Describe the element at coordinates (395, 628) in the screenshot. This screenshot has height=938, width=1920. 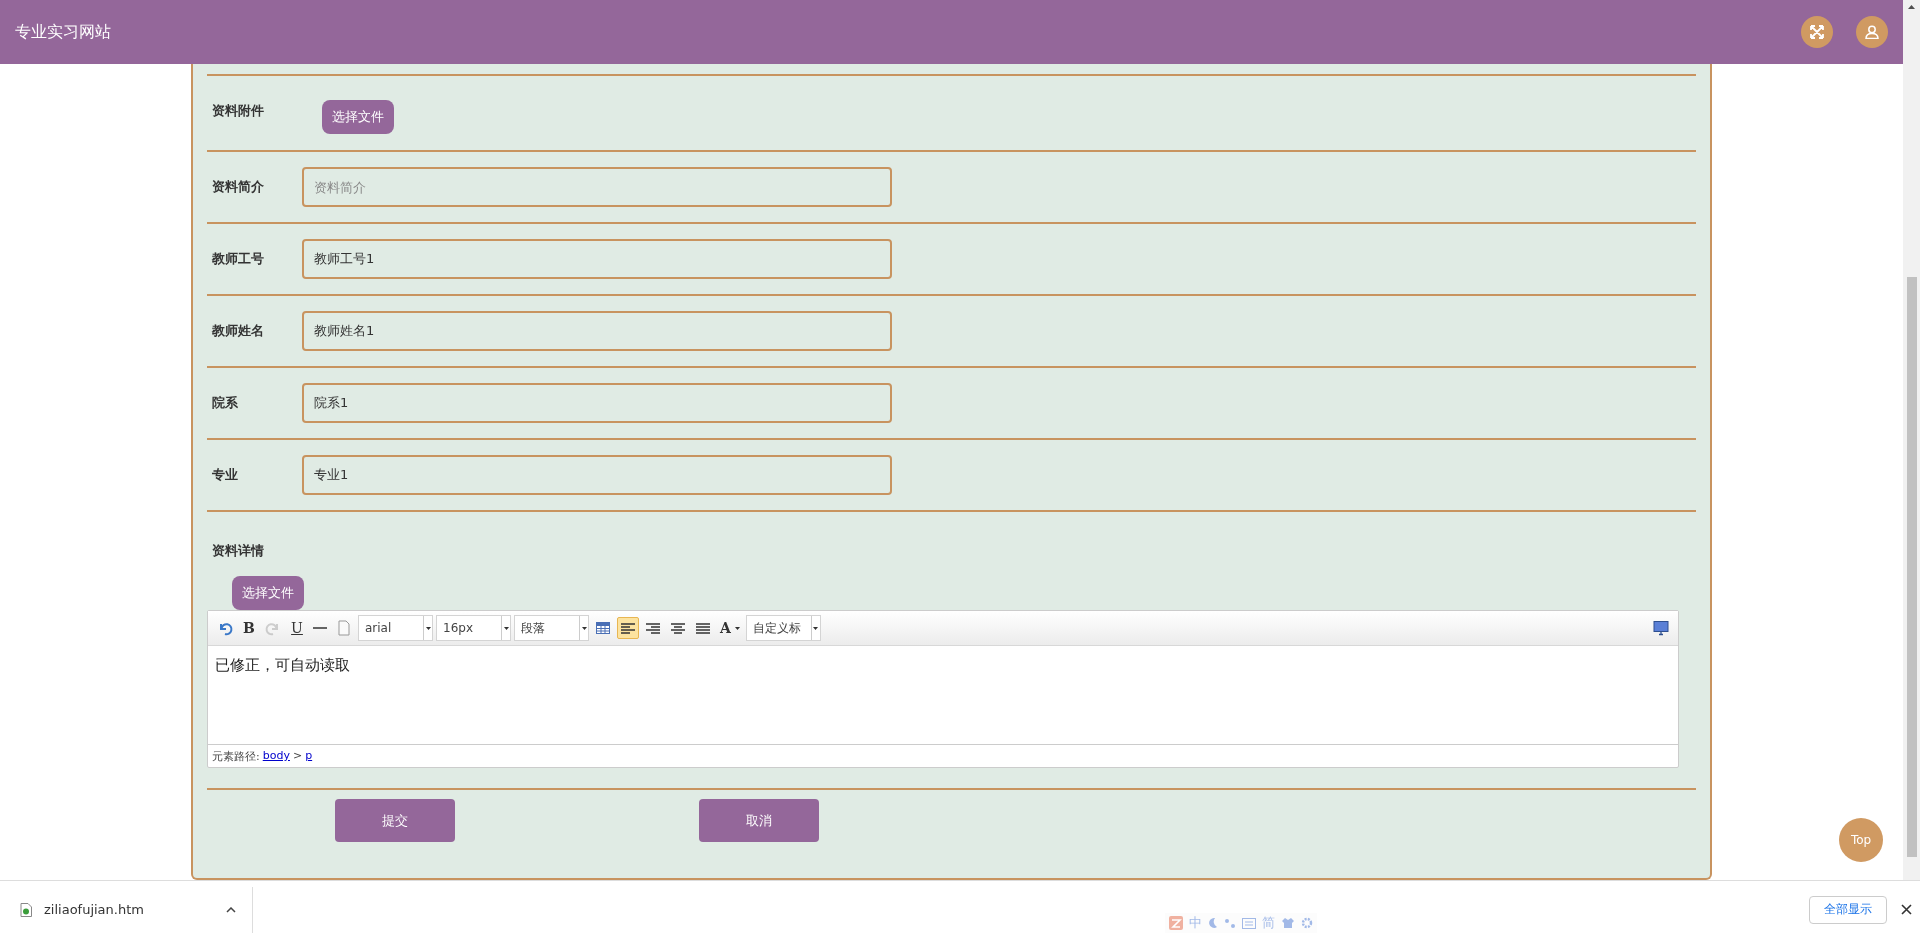
I see `dropdown-select: arial` at that location.